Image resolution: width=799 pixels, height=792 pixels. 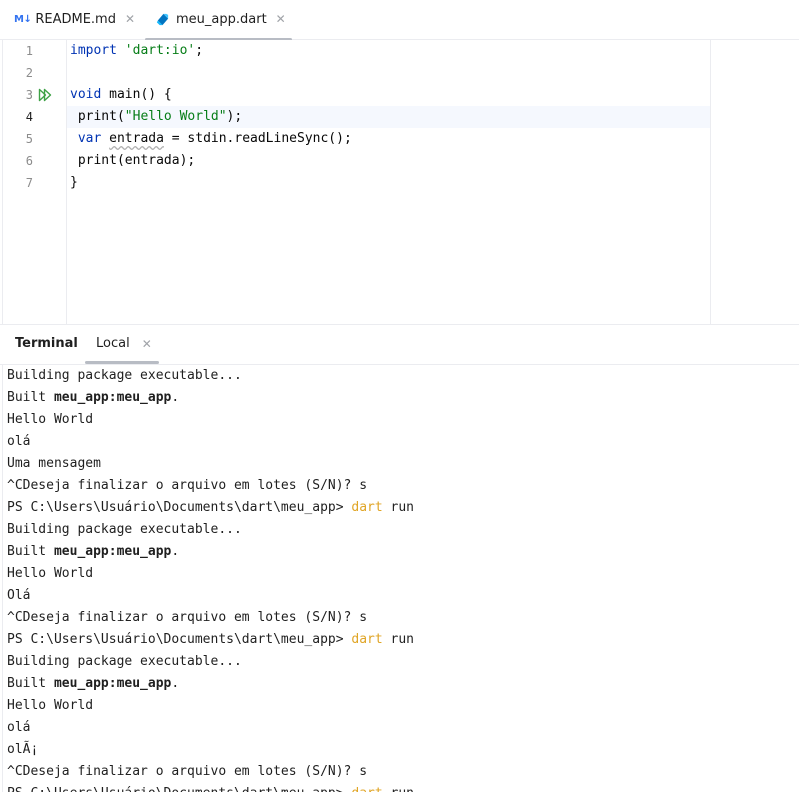 I want to click on line-number: 7, so click(x=29, y=183).